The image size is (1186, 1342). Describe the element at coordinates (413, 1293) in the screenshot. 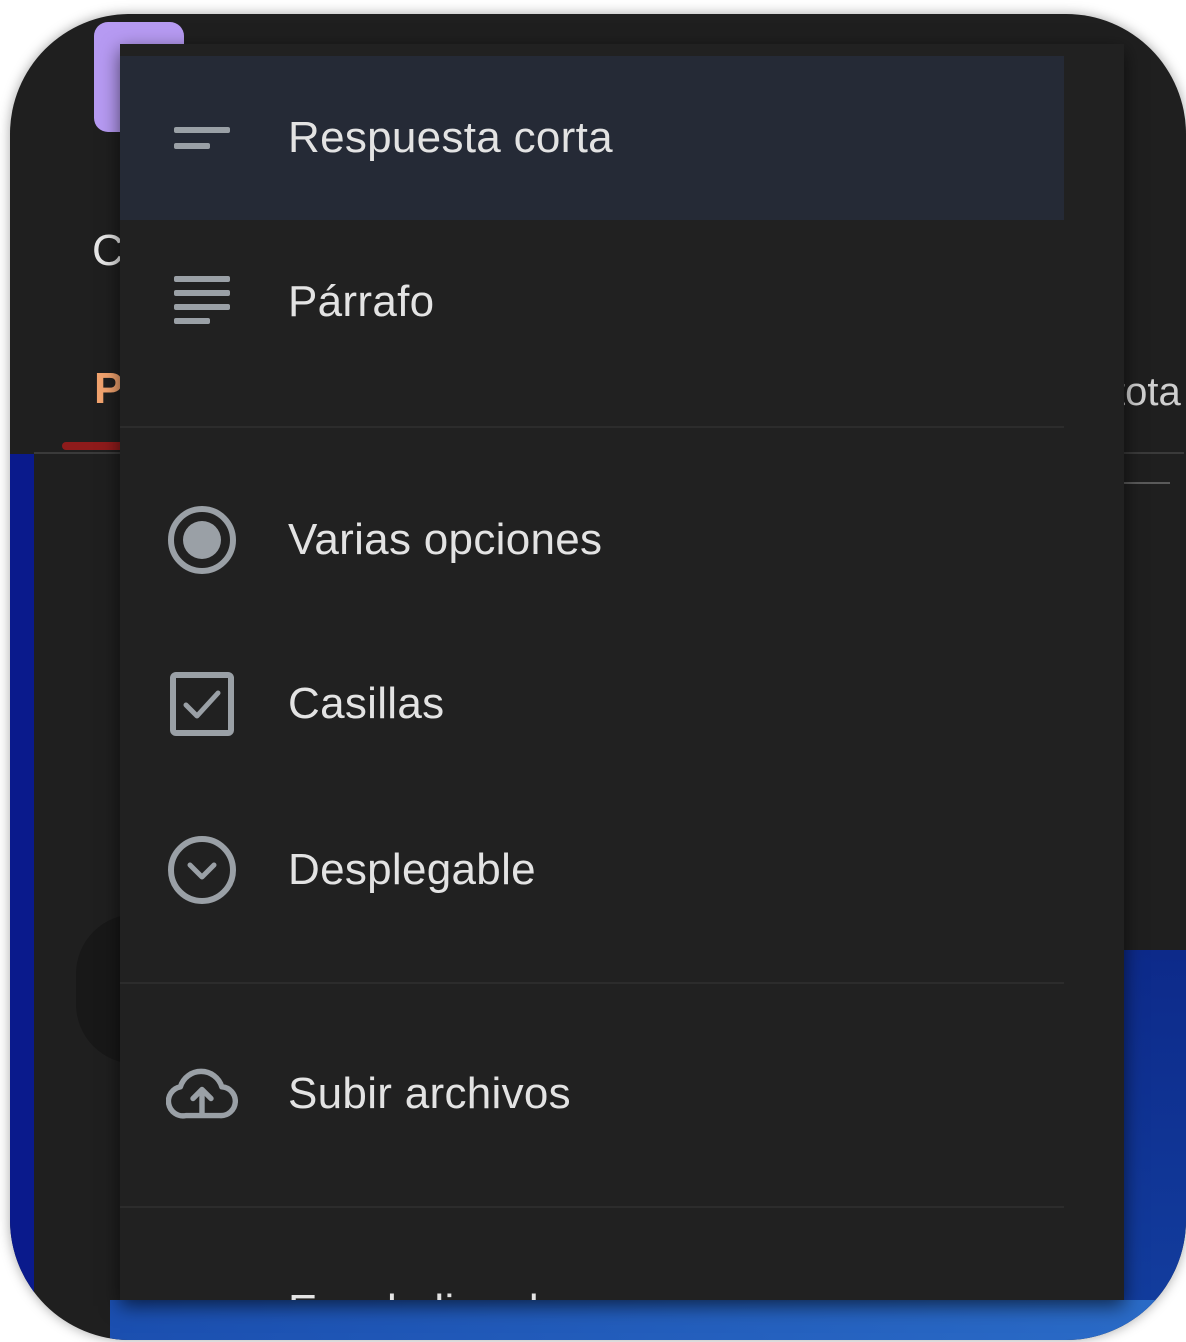

I see `menu-item-label: Escala lineal` at that location.